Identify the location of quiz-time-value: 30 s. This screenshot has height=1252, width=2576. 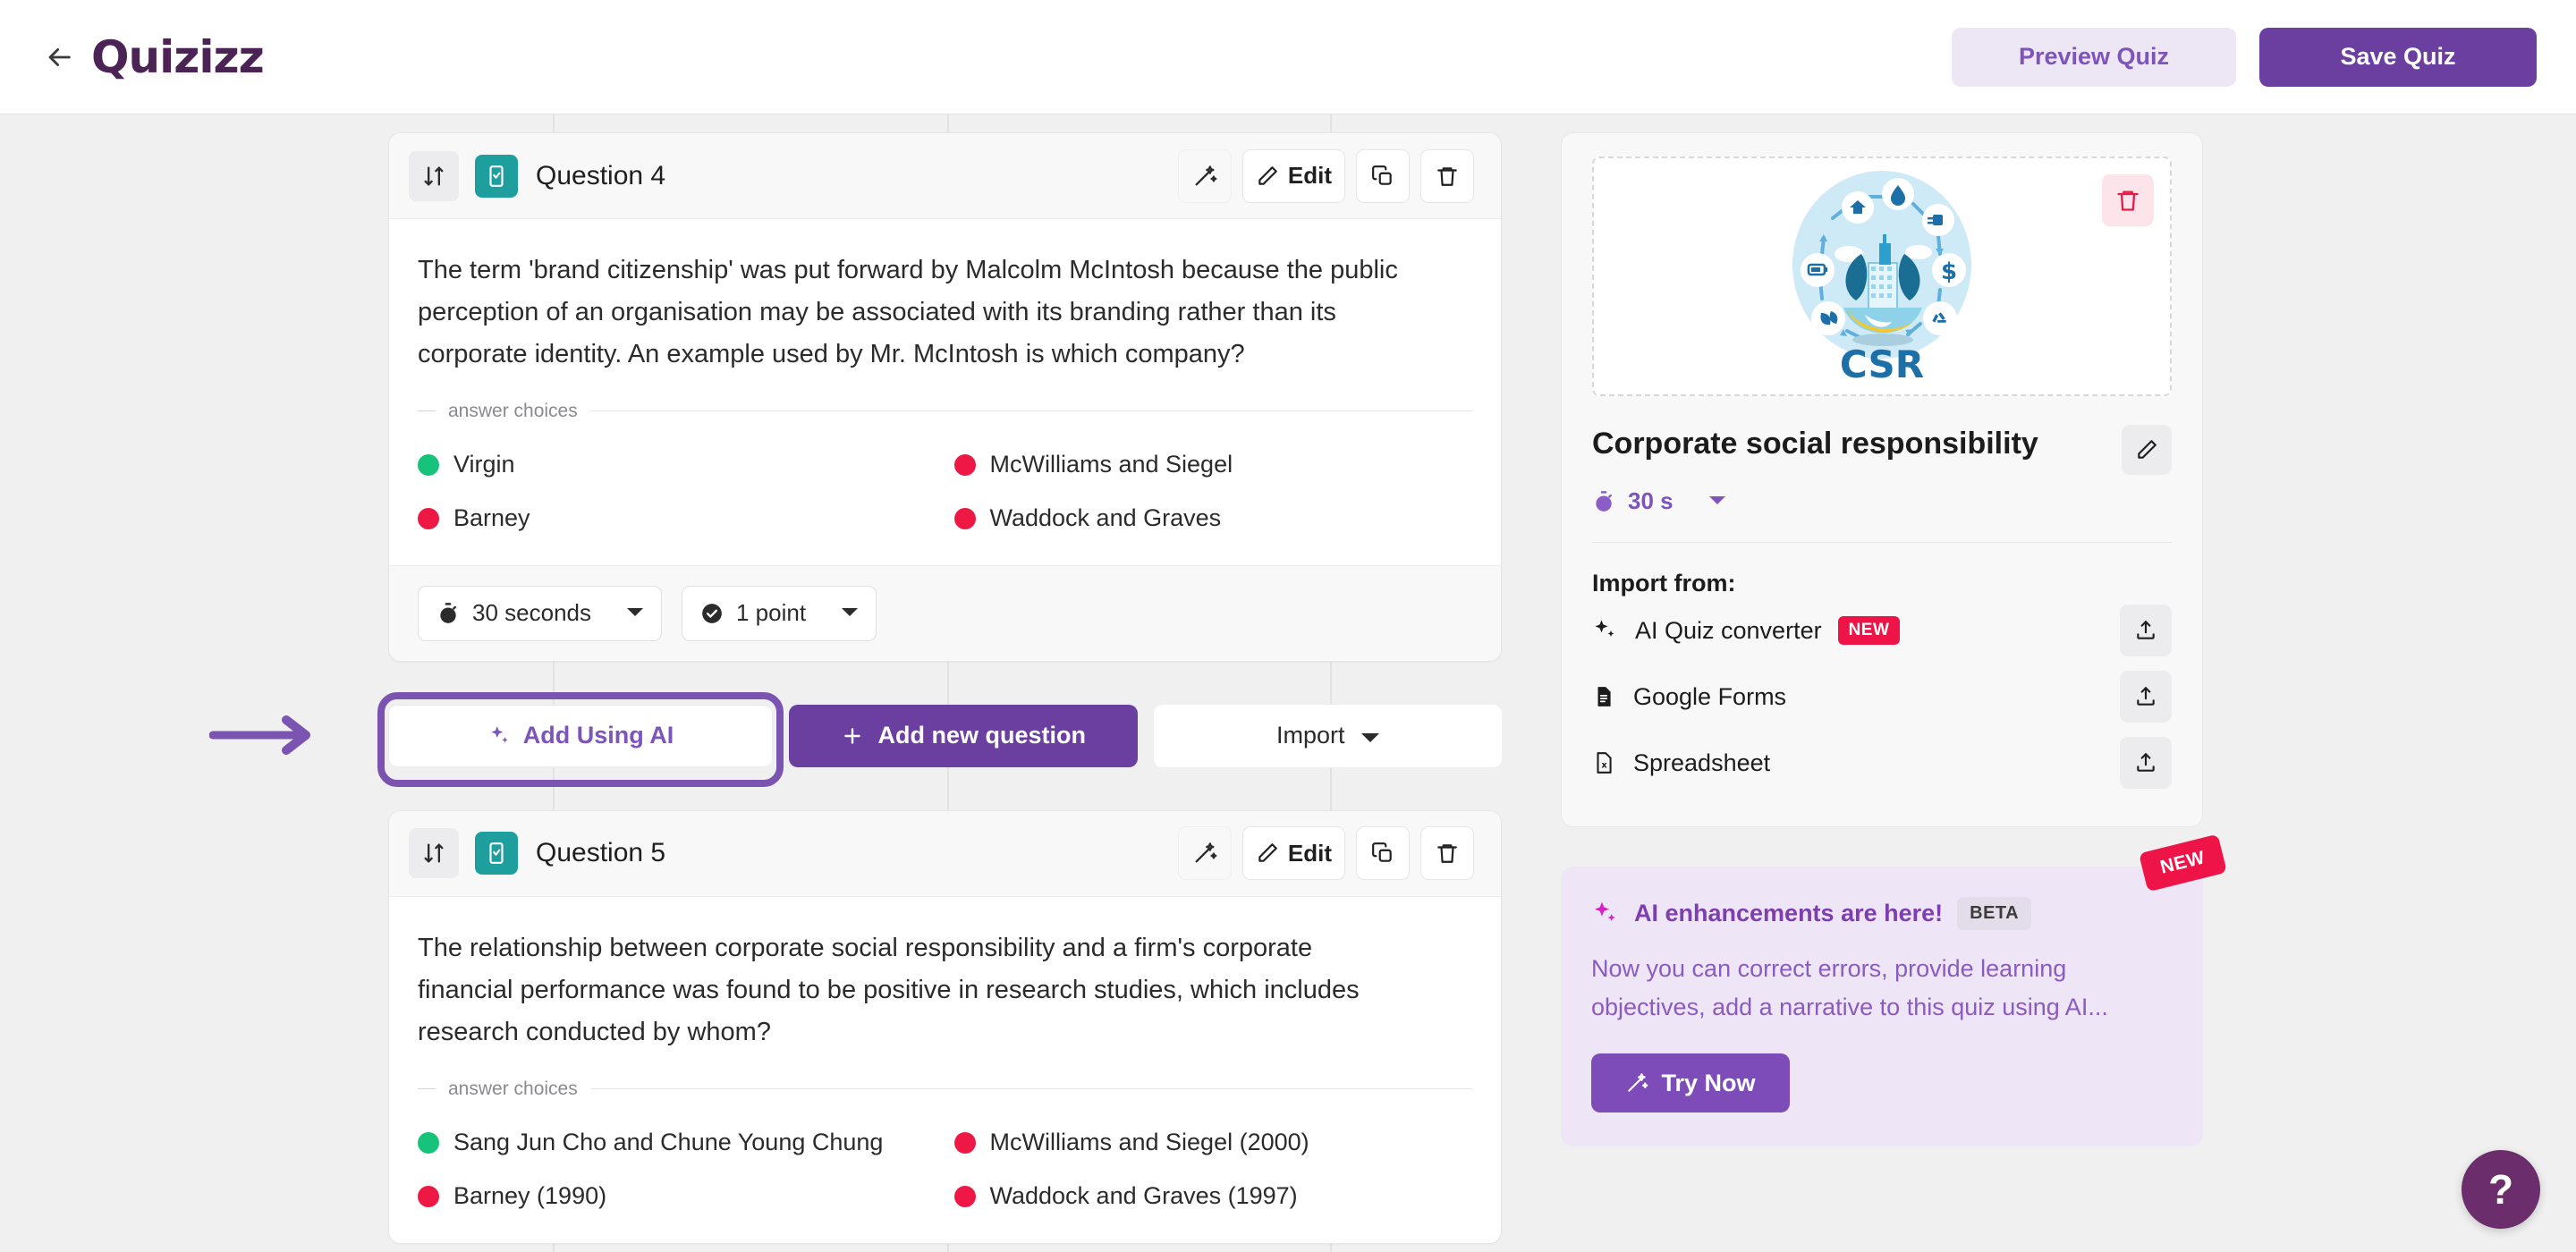
(1651, 500).